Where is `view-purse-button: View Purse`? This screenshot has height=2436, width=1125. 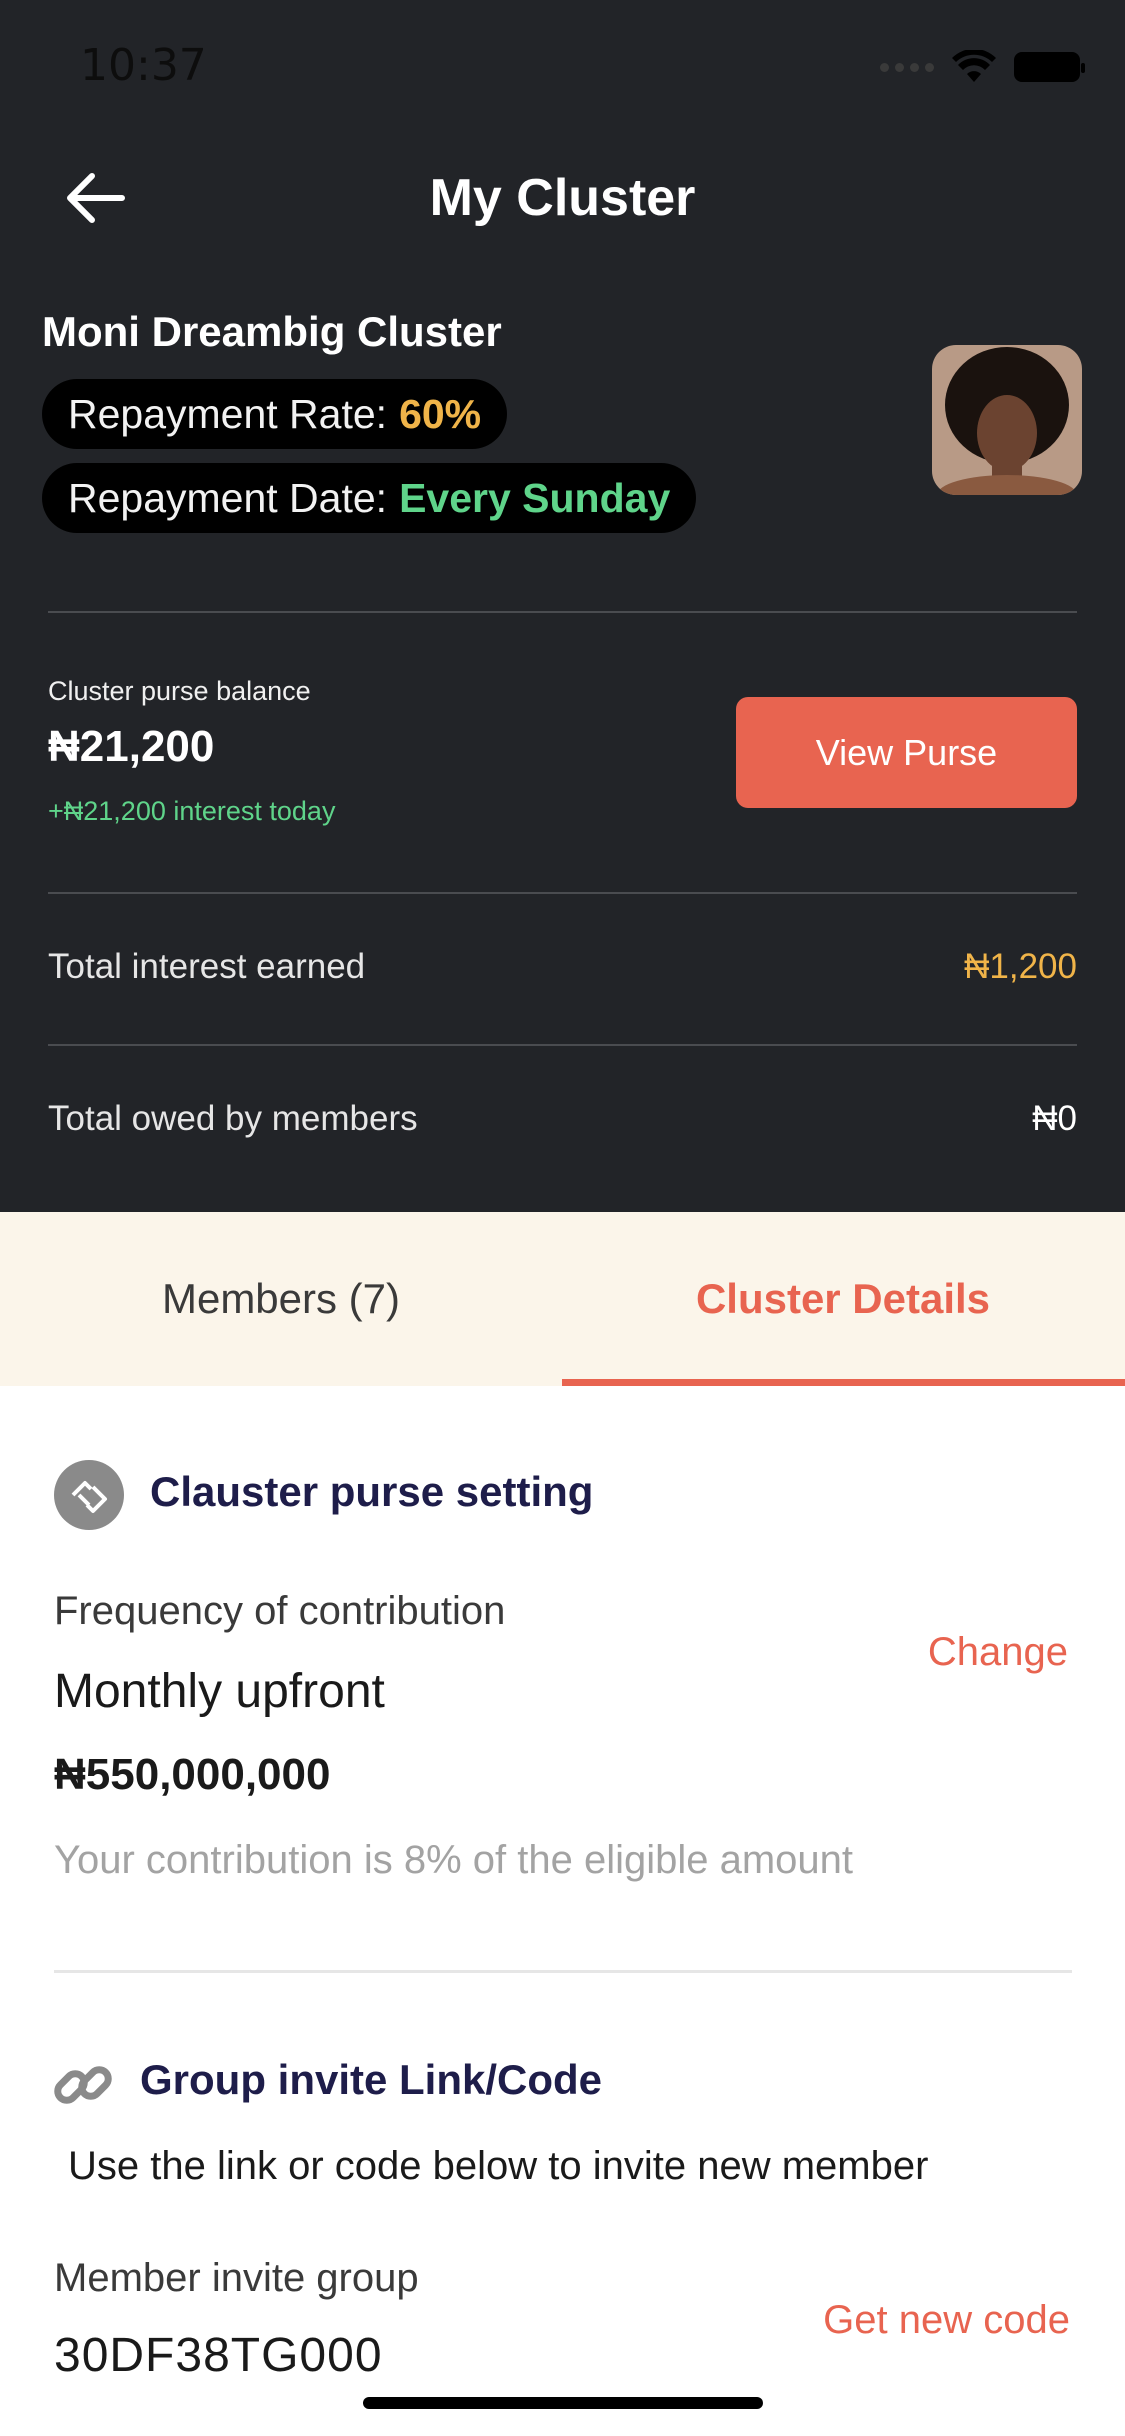
view-purse-button: View Purse is located at coordinates (906, 752).